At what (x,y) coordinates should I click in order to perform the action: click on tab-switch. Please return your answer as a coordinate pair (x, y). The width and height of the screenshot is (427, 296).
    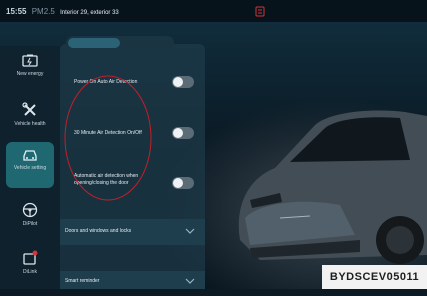
    Looking at the image, I should click on (120, 43).